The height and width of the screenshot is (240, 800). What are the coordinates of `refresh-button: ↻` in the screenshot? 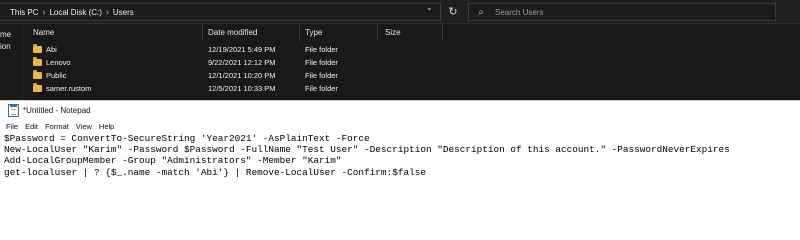 It's located at (453, 11).